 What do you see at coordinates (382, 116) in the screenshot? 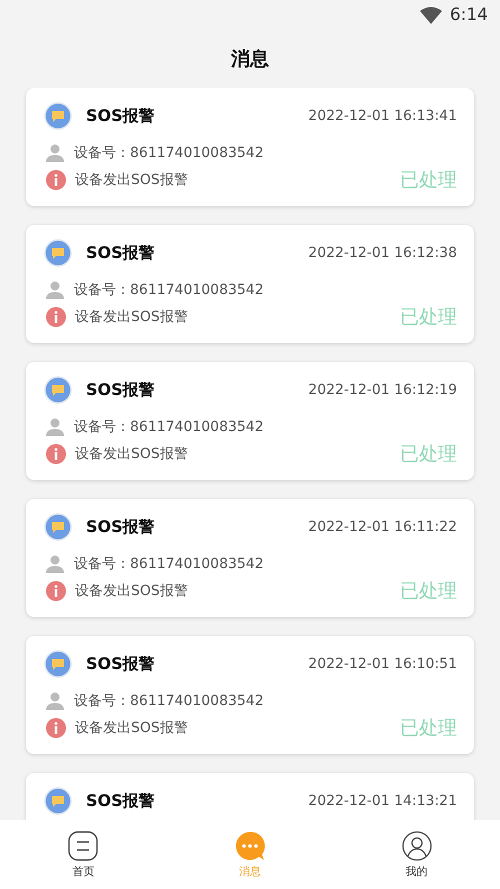
I see `message-time: 2022-12-01 16:13:41` at bounding box center [382, 116].